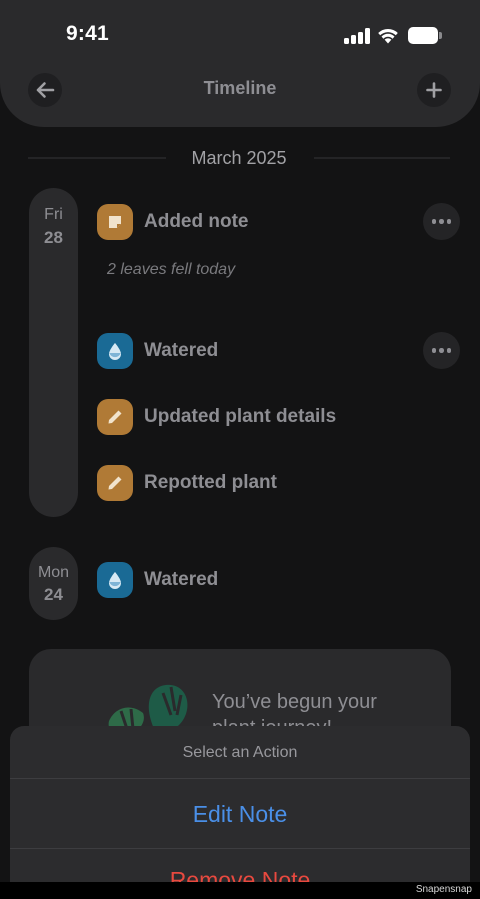 The width and height of the screenshot is (480, 899). I want to click on bottom-bar, so click(240, 890).